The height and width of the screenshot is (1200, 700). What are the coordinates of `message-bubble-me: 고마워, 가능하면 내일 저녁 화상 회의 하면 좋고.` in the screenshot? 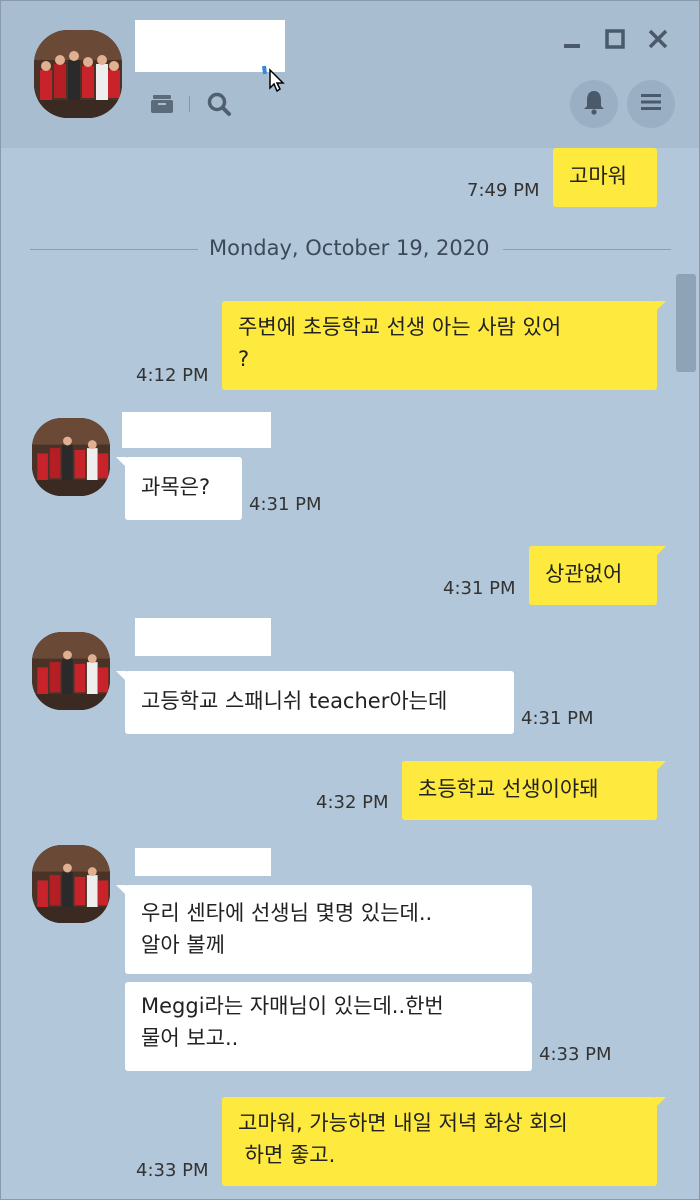 It's located at (444, 1141).